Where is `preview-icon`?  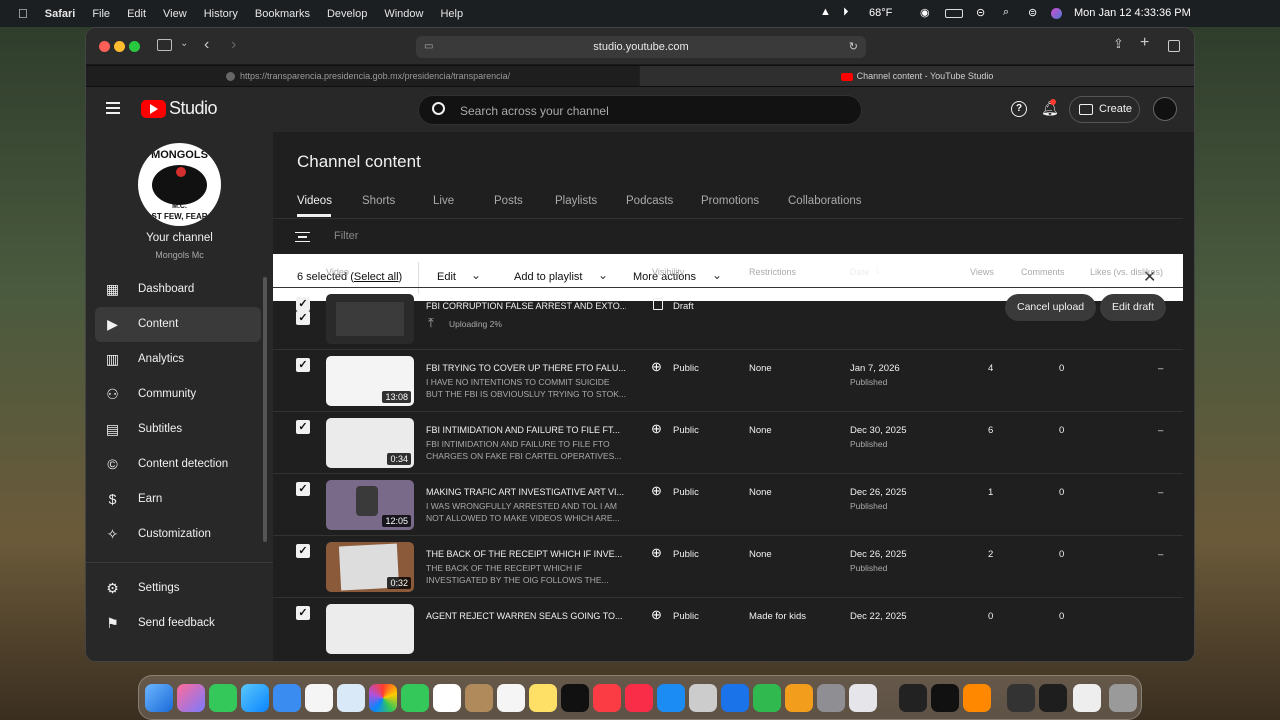 preview-icon is located at coordinates (703, 698).